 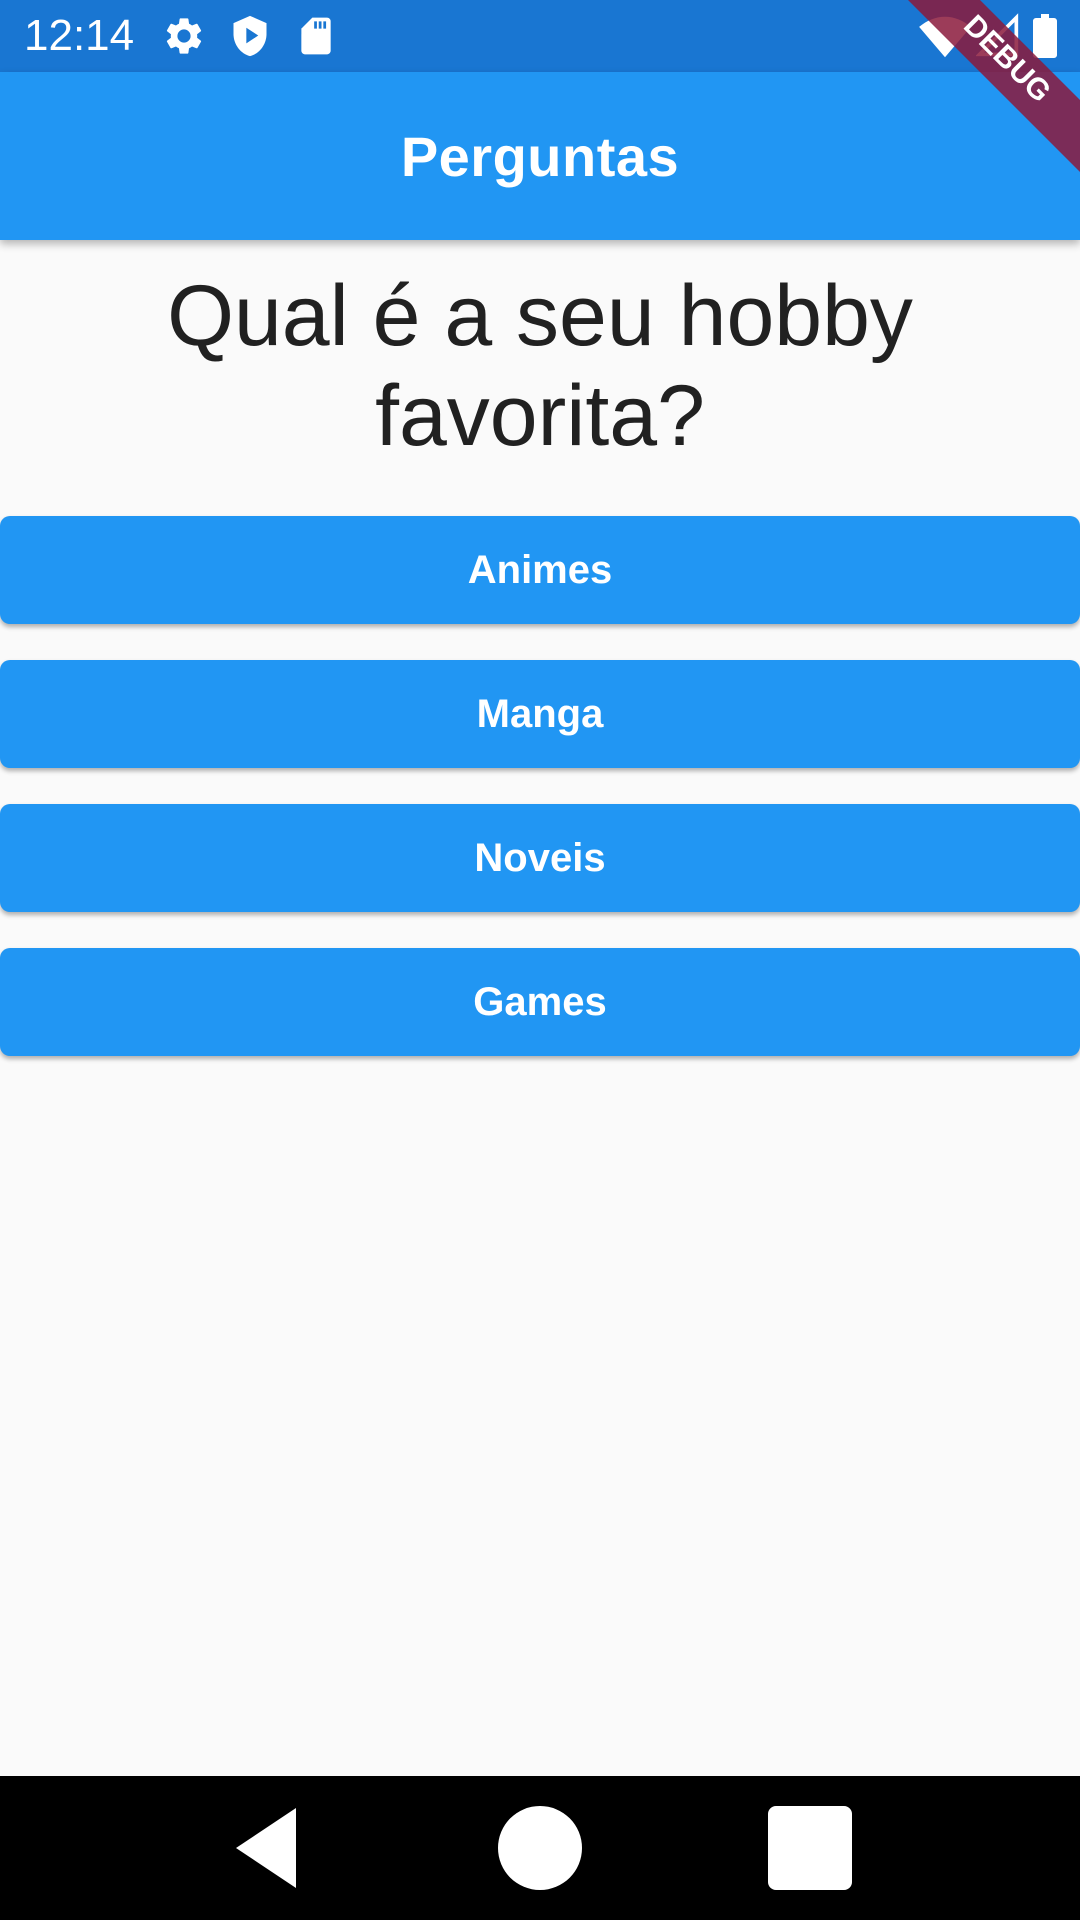 I want to click on question-text: Qual é a seu hobby favorita?, so click(x=540, y=366).